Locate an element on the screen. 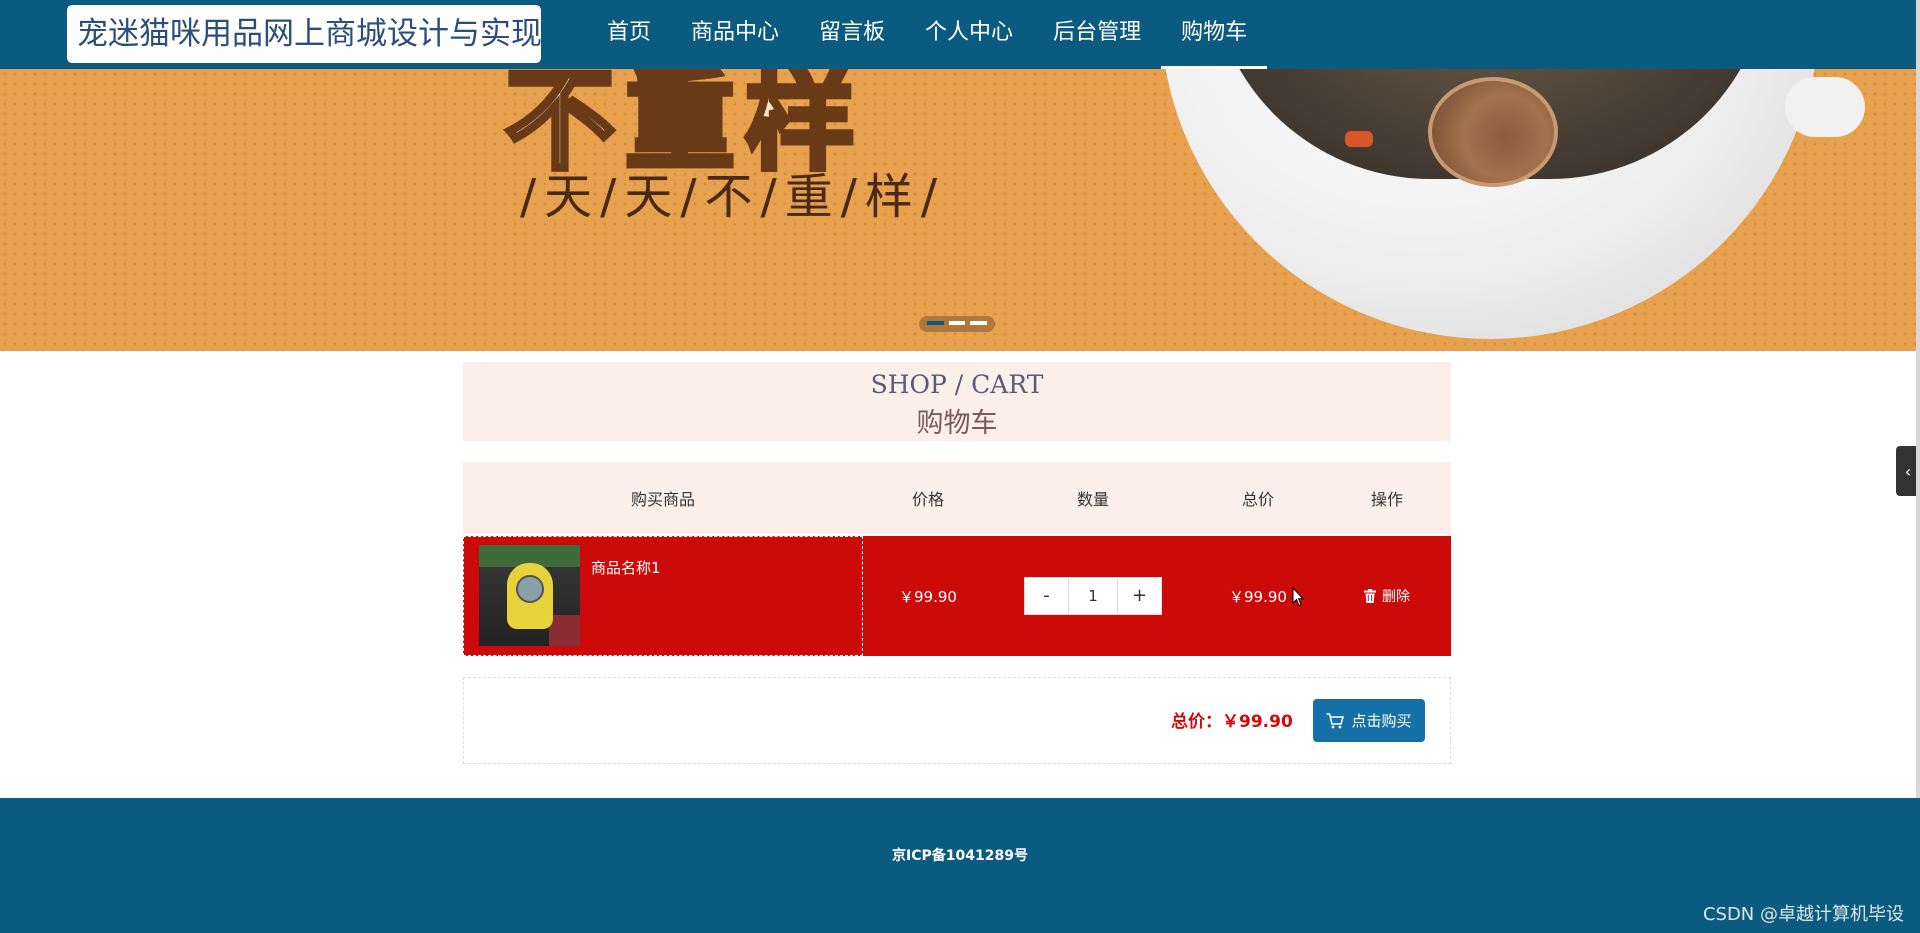 The height and width of the screenshot is (933, 1920). cart-table: 购买商品 价格 数量 总价 操作 商品名称1 ￥99.90 - + ￥99.90 is located at coordinates (957, 559).